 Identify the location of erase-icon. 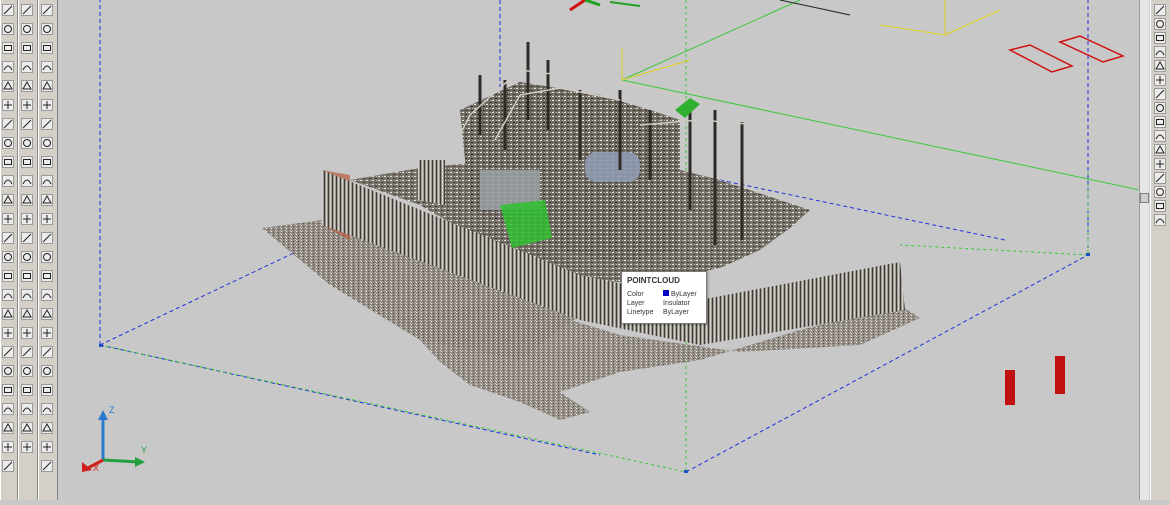
(47, 10).